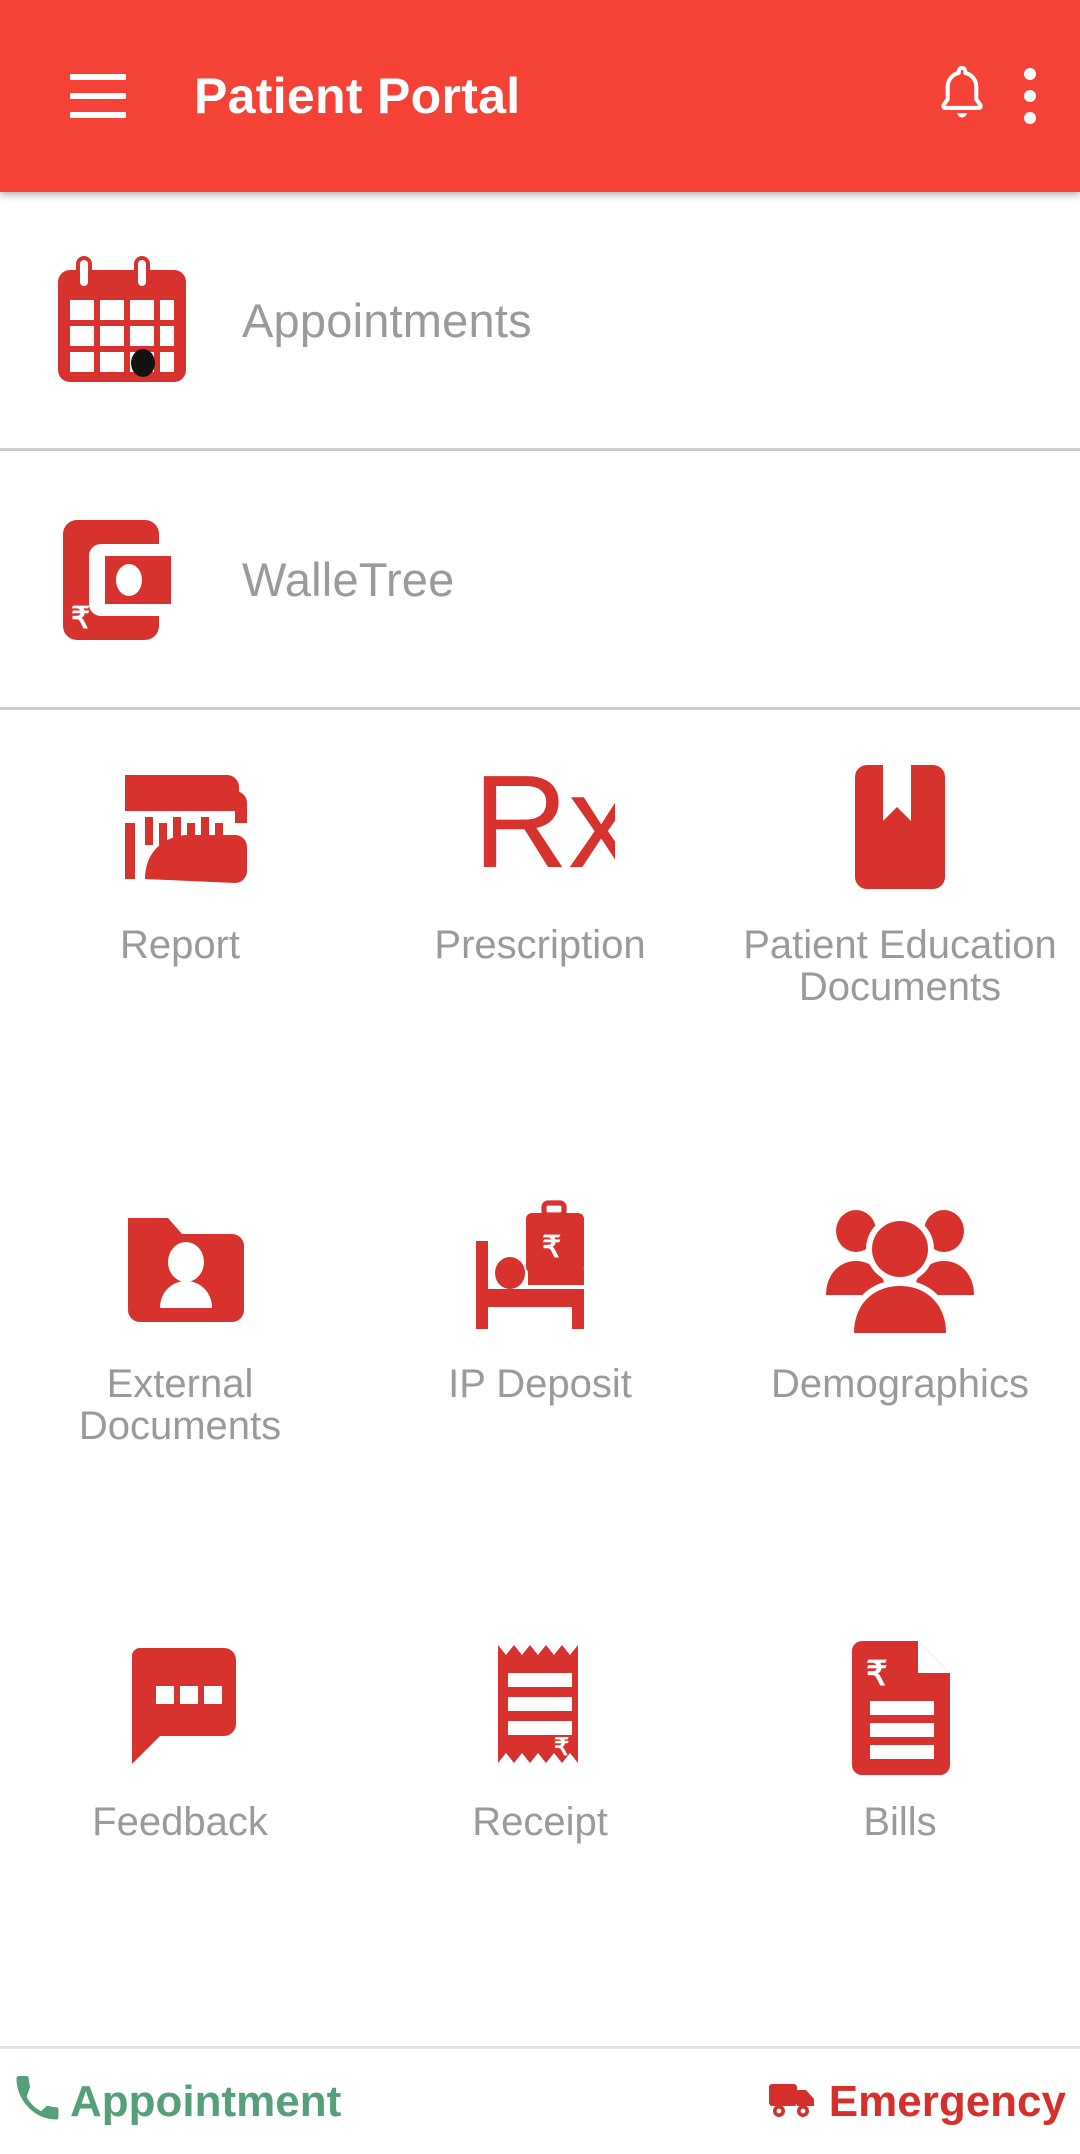 The height and width of the screenshot is (2154, 1080). I want to click on bed-money-bag-icon: ₹, so click(540, 1266).